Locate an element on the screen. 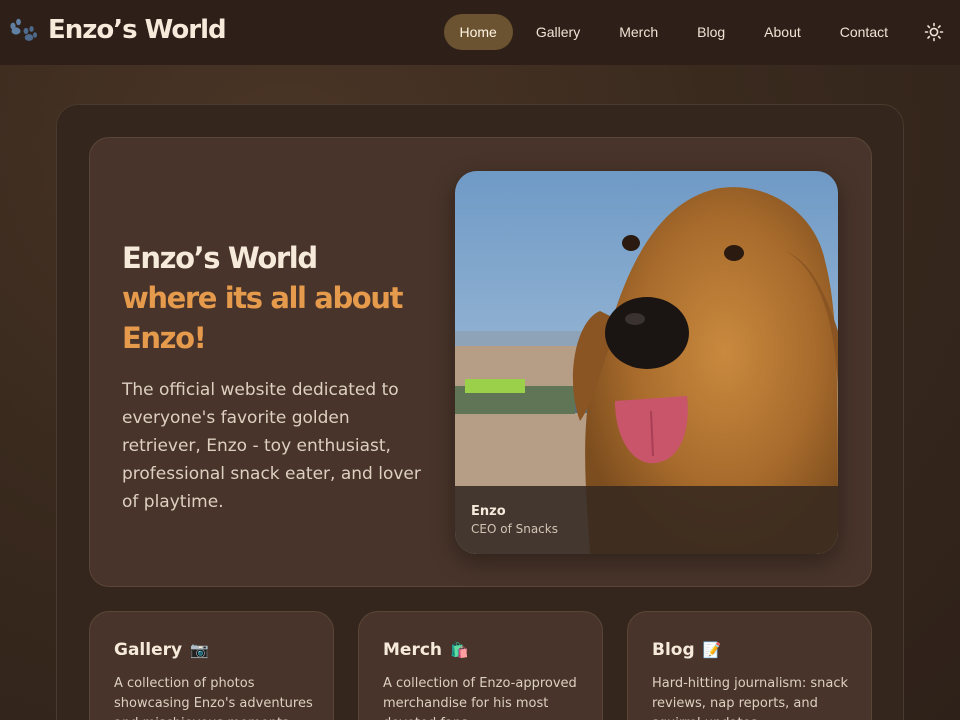  card-merch-title-text: Merch is located at coordinates (413, 650).